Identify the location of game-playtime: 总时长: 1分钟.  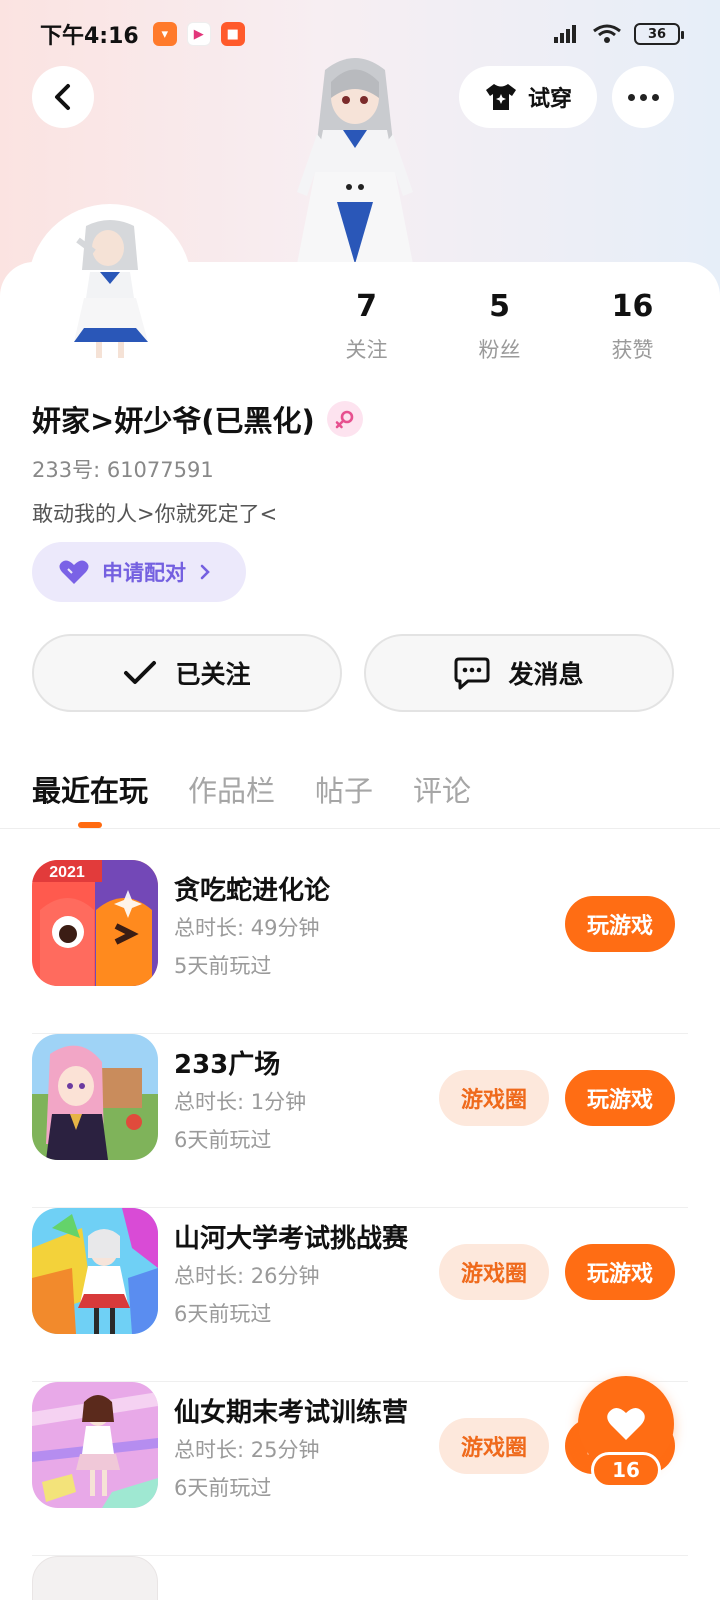
(240, 1102).